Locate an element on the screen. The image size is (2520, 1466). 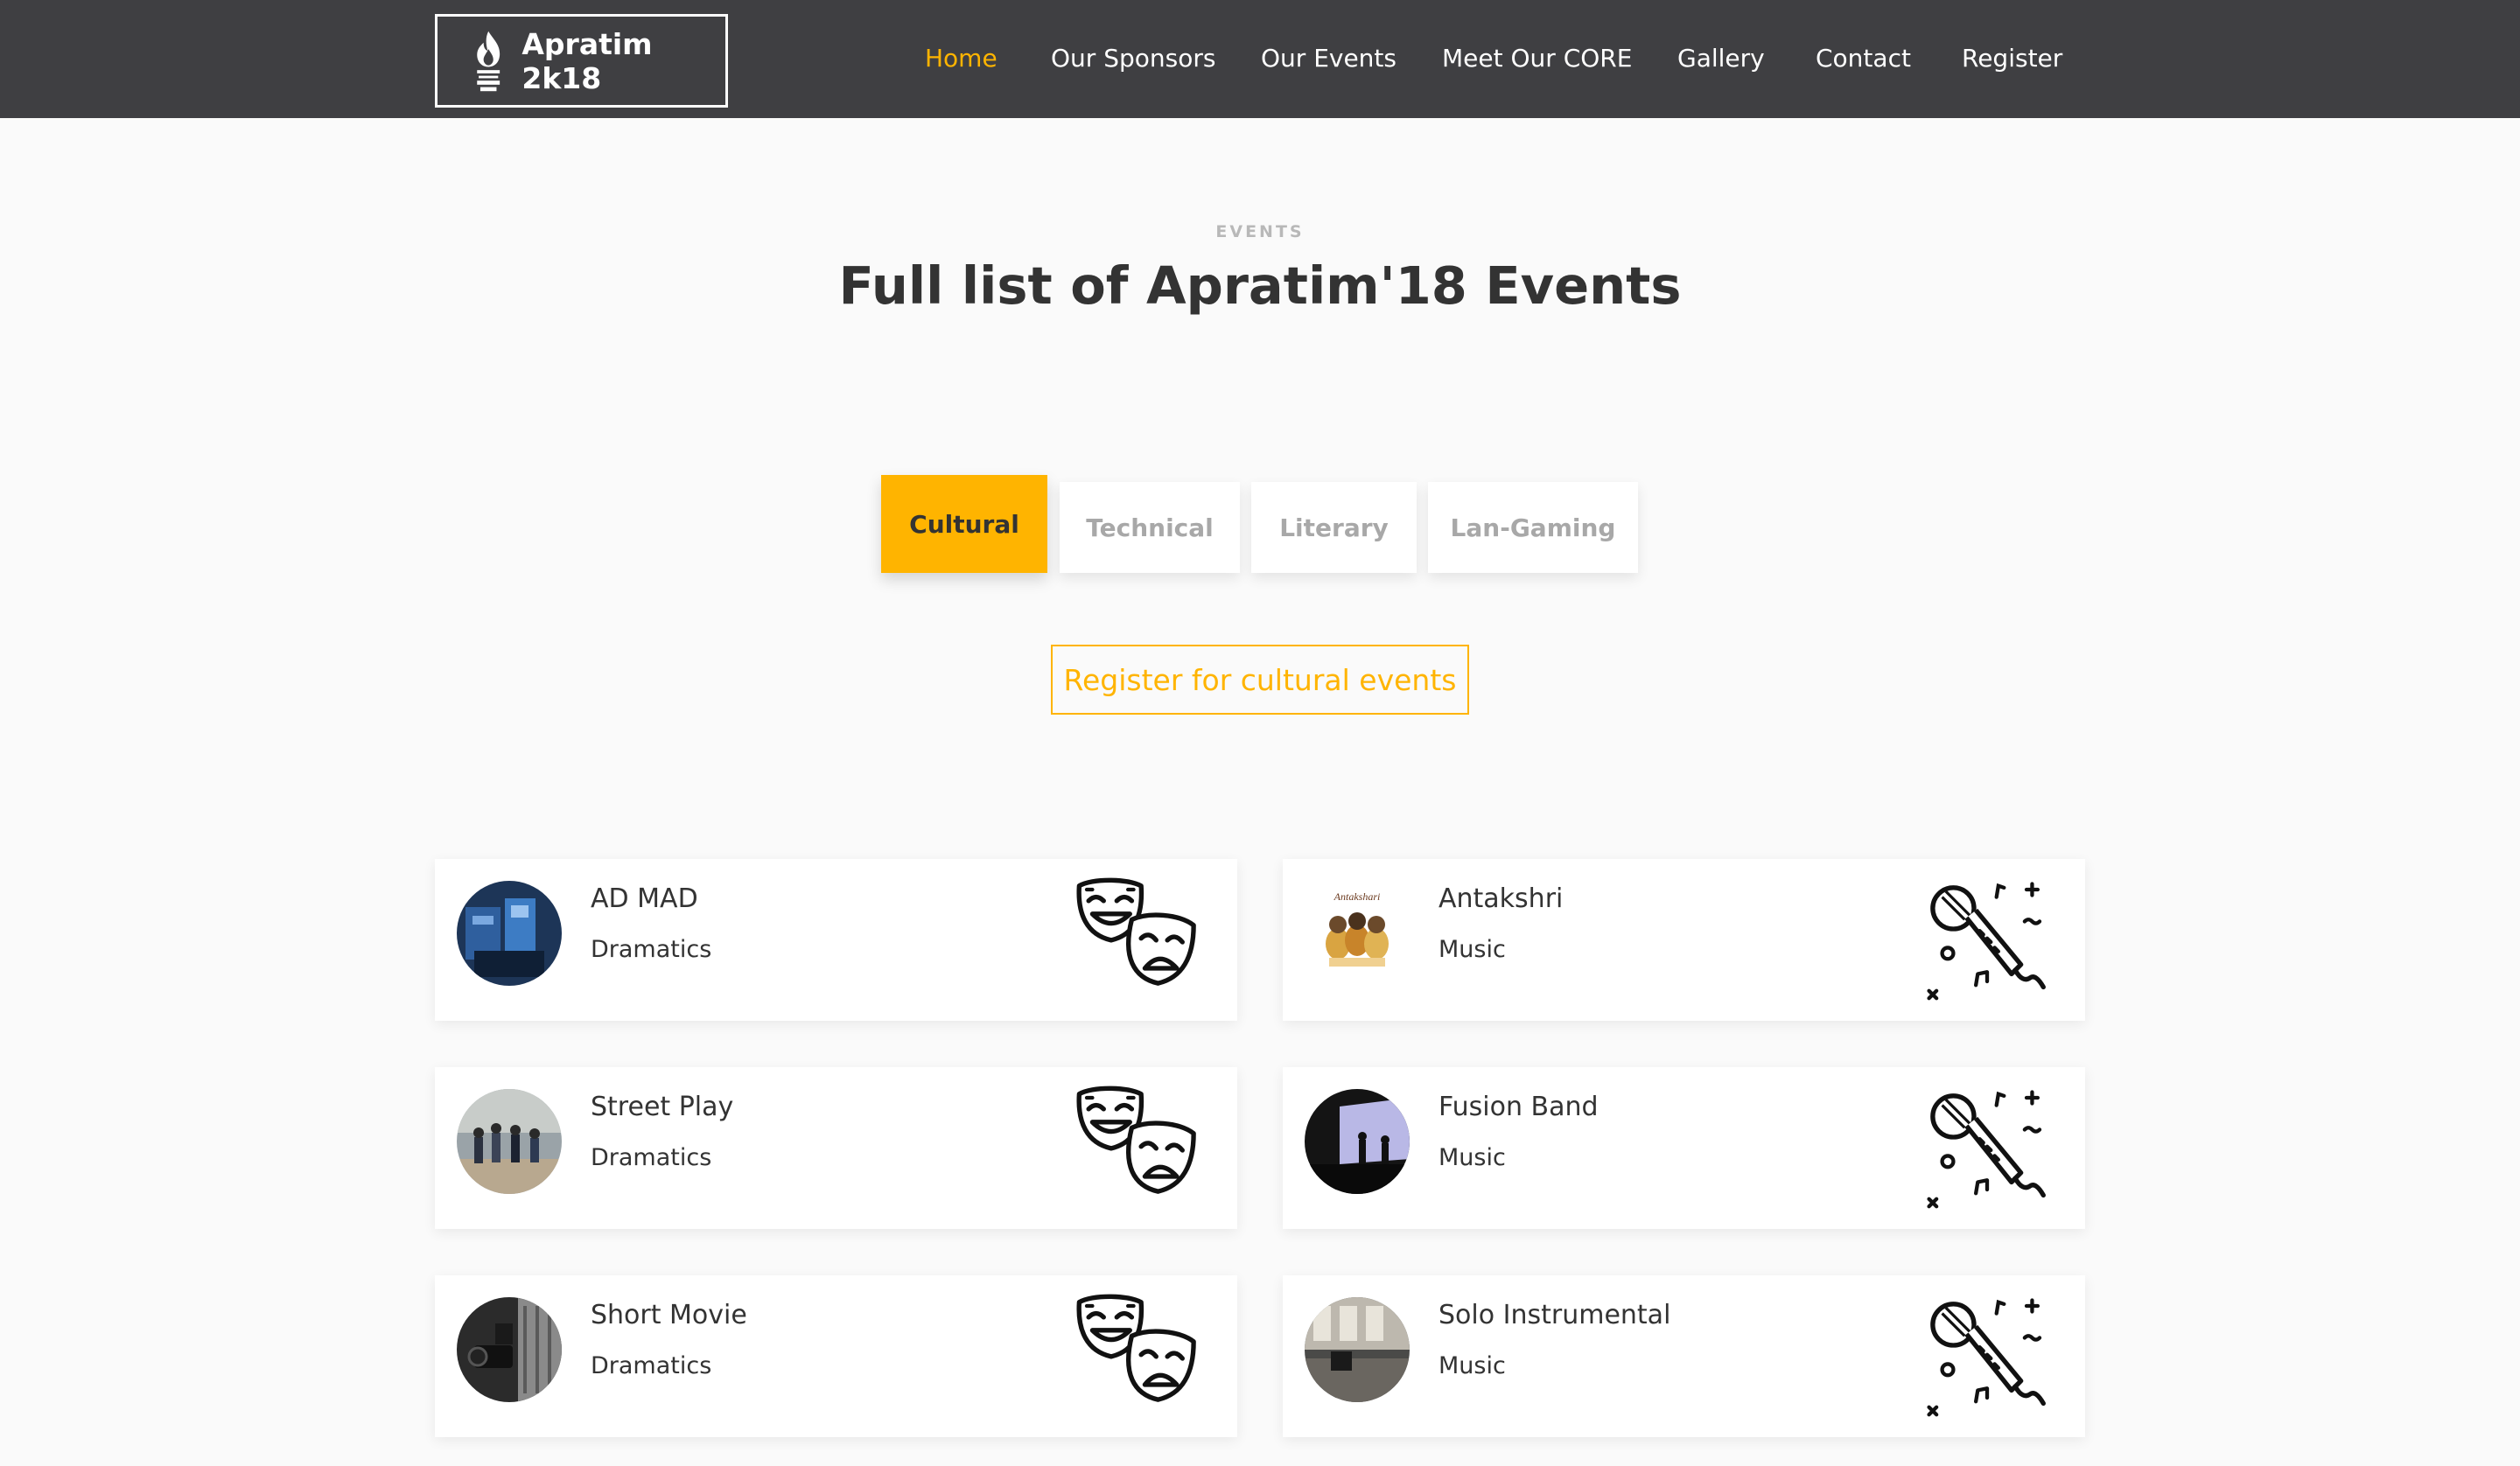
event-title: AD MAD is located at coordinates (644, 899).